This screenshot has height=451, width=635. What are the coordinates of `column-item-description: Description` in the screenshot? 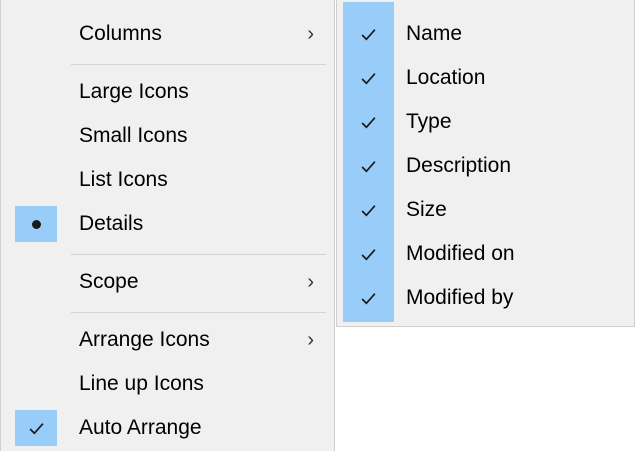 It's located at (485, 166).